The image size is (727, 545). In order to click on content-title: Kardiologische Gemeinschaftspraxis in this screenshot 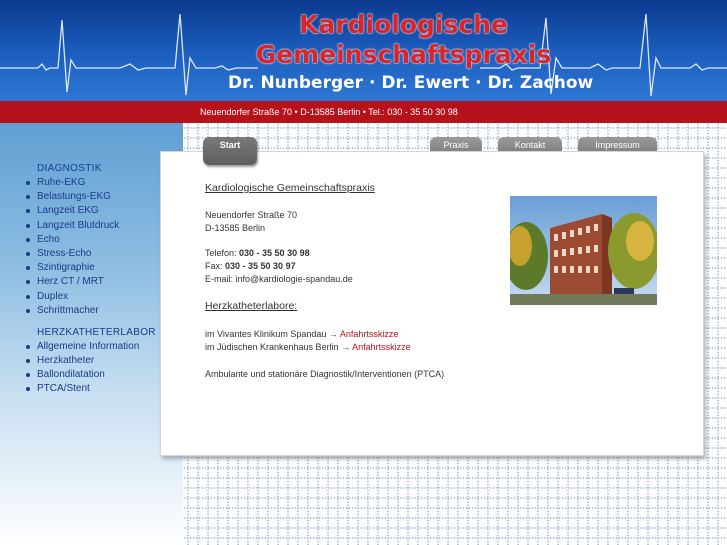, I will do `click(290, 188)`.